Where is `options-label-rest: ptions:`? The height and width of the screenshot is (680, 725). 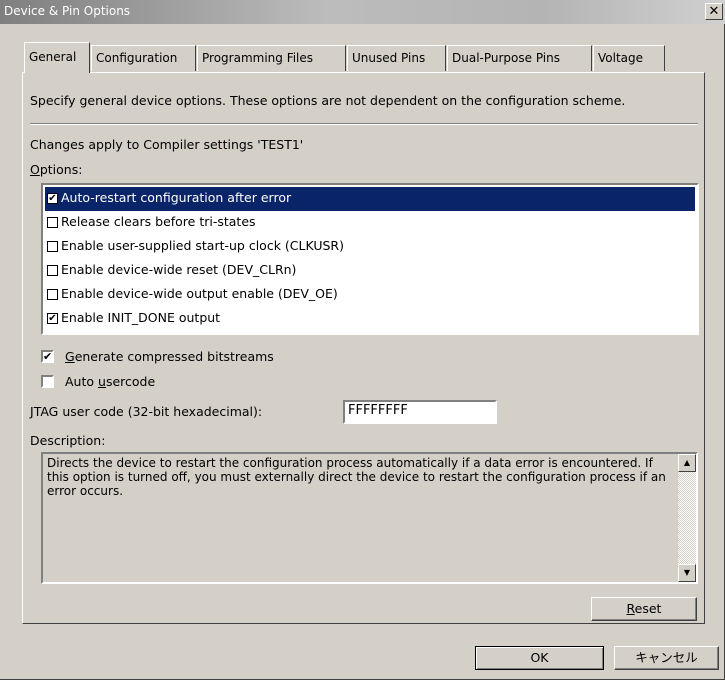
options-label-rest: ptions: is located at coordinates (61, 169).